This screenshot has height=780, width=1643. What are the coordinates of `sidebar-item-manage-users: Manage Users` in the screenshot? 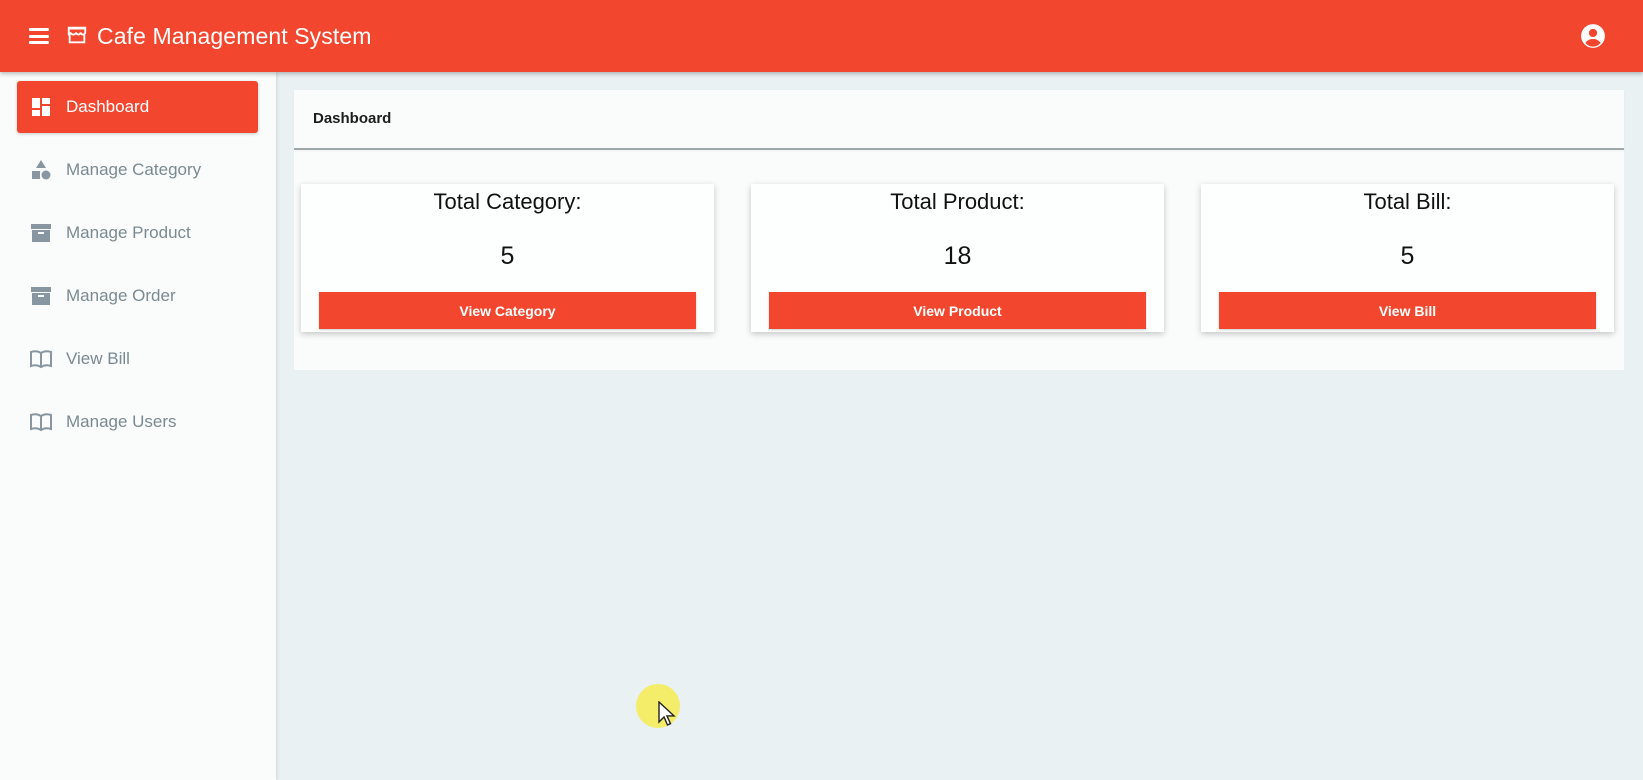 It's located at (137, 422).